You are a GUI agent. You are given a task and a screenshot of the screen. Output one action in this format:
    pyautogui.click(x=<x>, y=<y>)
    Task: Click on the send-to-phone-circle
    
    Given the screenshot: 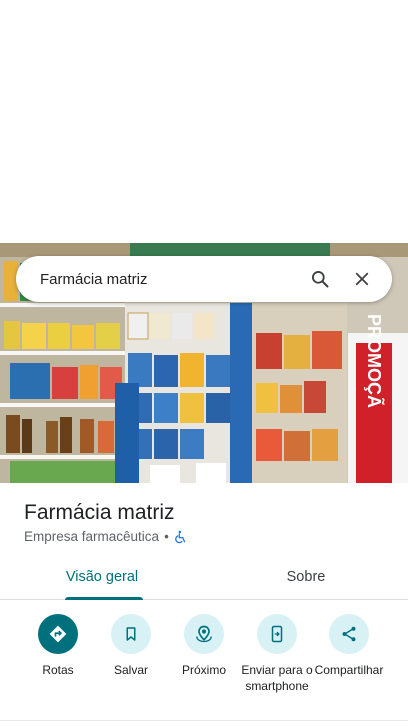 What is the action you would take?
    pyautogui.click(x=277, y=634)
    